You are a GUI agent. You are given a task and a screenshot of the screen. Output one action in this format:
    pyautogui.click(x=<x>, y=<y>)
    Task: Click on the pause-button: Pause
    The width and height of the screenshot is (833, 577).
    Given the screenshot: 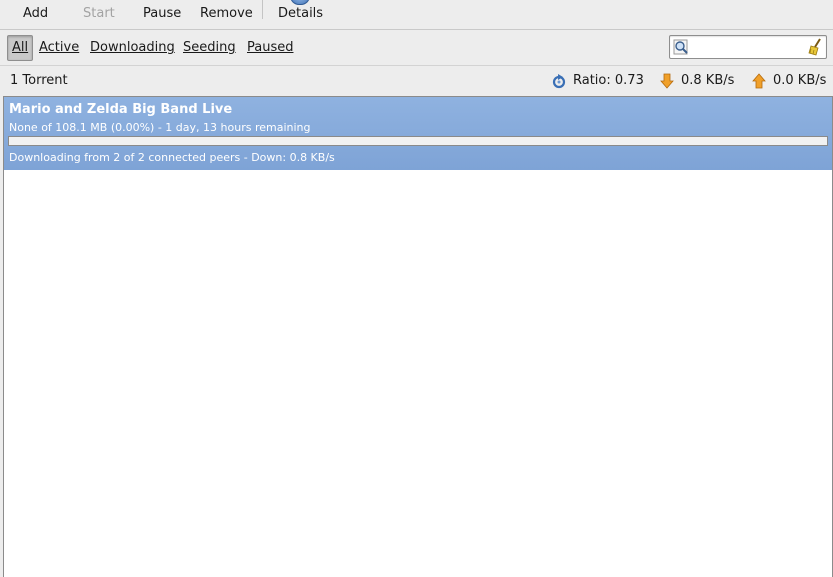 What is the action you would take?
    pyautogui.click(x=162, y=14)
    